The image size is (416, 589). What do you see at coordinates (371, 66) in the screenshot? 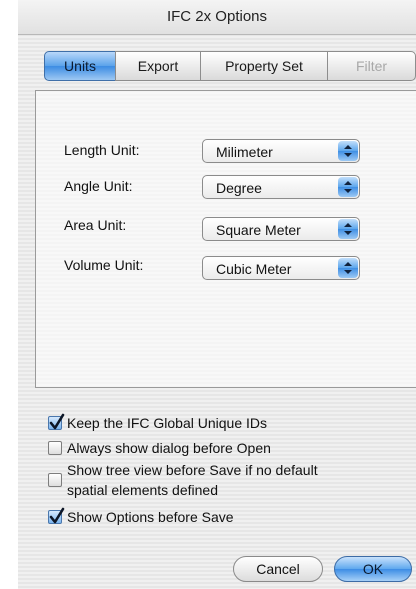
I see `tab-filter: Filter` at bounding box center [371, 66].